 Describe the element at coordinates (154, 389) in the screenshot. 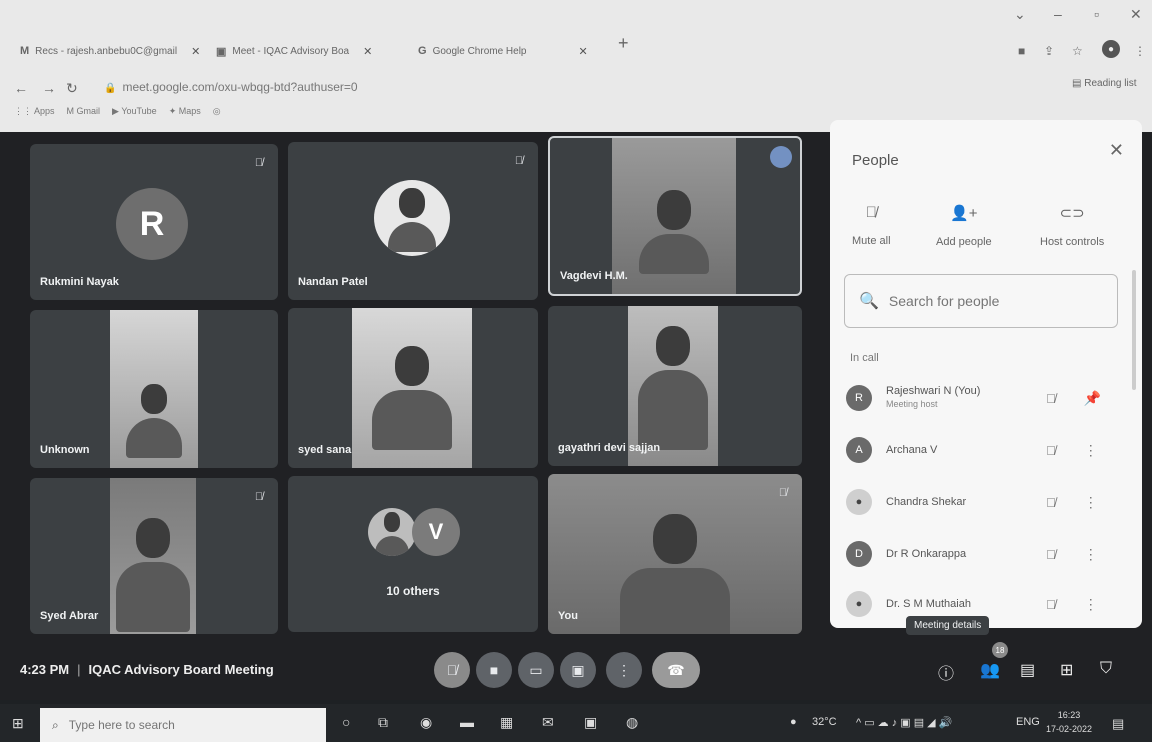

I see `participant-tile: Unknown` at that location.